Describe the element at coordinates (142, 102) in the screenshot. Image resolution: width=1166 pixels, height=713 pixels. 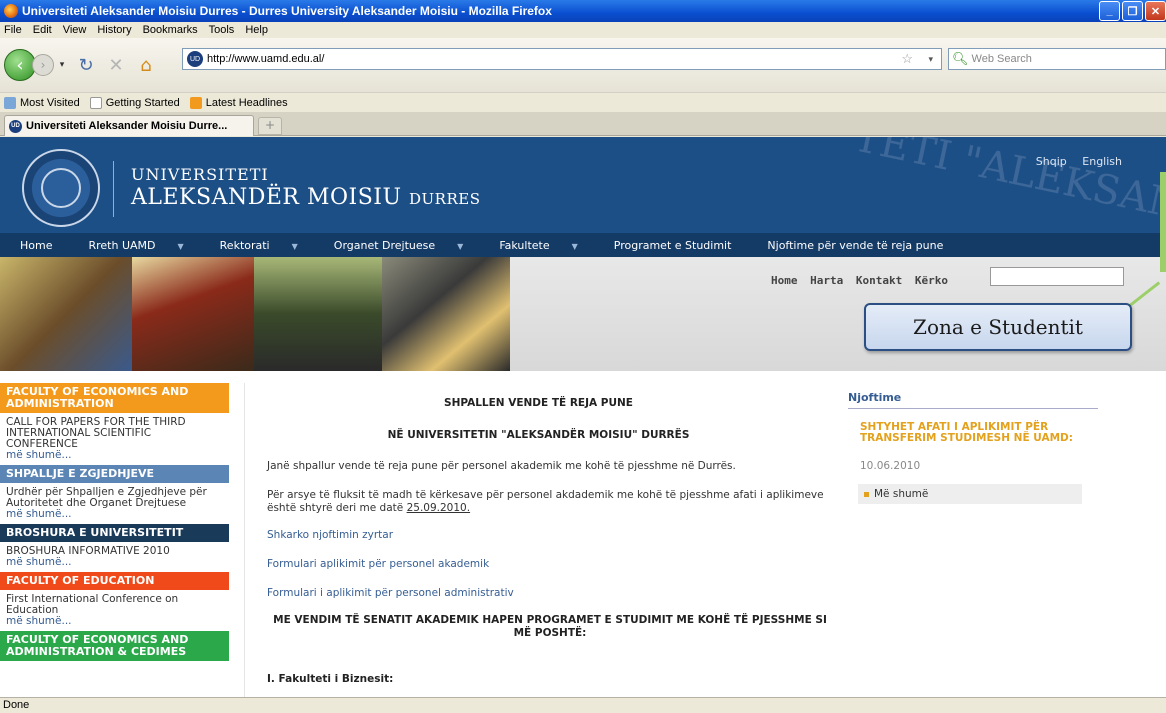
I see `bookmark-label: Getting Started` at that location.